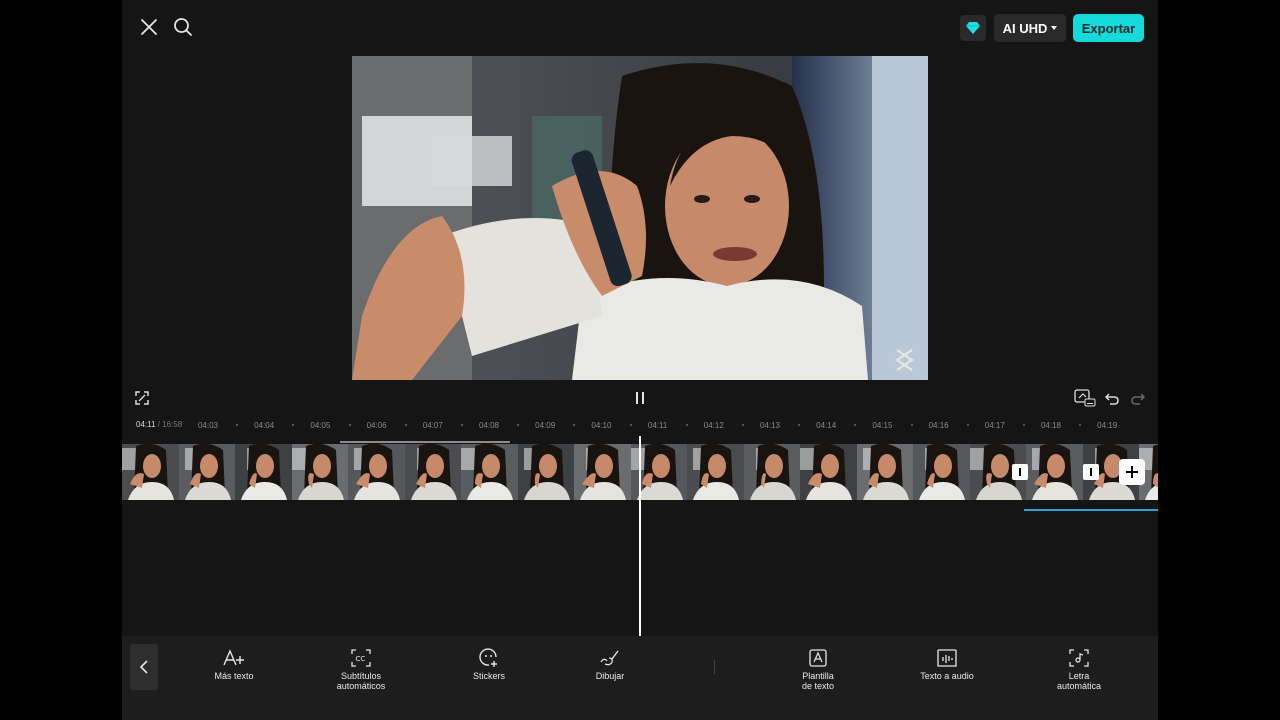  I want to click on ruler-tick-label: 04:19, so click(1107, 425).